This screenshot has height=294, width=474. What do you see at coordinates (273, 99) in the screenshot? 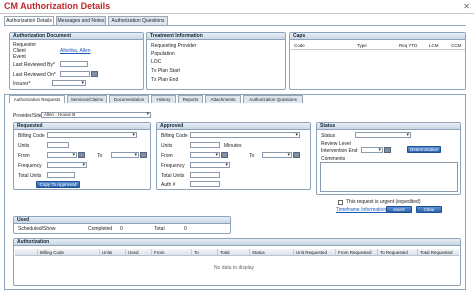
I see `tab-authorization-questions-sub: Authorization Questions` at bounding box center [273, 99].